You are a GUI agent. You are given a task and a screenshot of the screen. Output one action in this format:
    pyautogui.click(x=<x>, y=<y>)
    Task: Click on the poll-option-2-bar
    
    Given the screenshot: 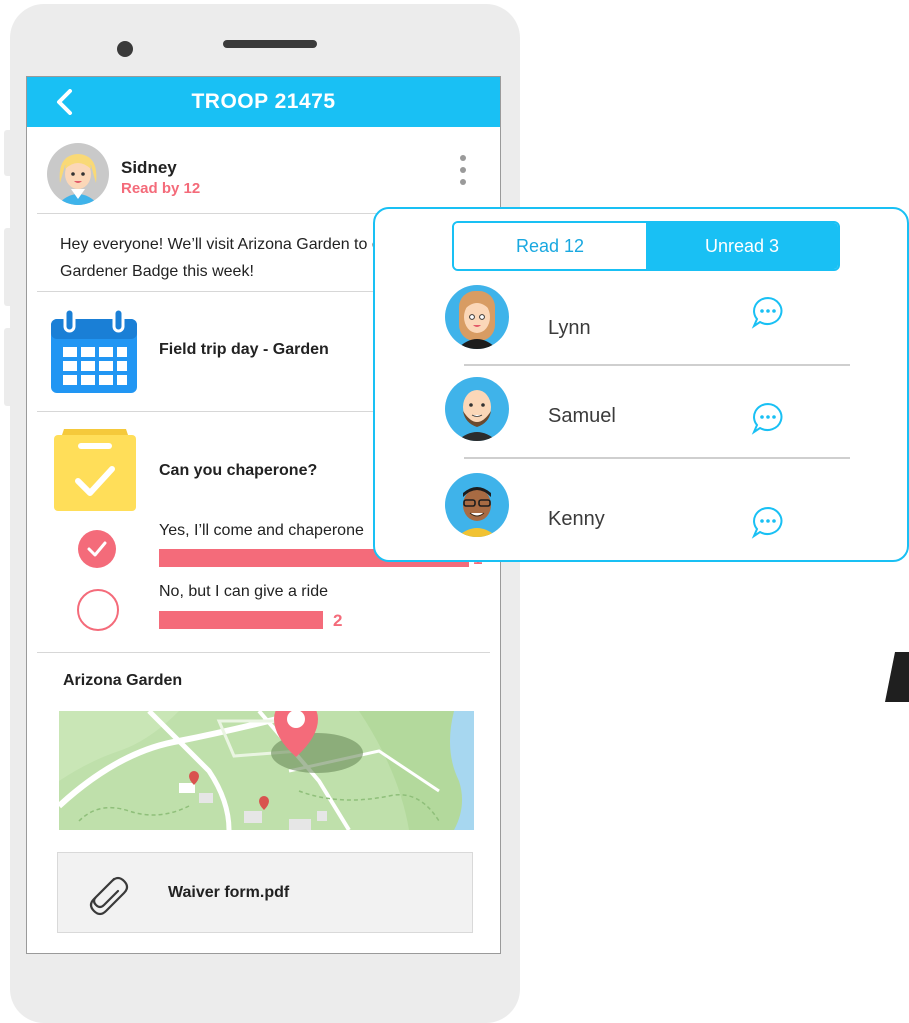 What is the action you would take?
    pyautogui.click(x=241, y=620)
    